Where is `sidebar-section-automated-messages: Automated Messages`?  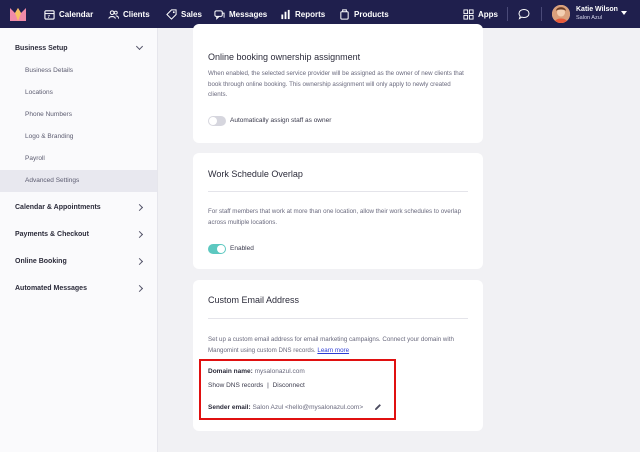
sidebar-section-automated-messages: Automated Messages is located at coordinates (51, 288).